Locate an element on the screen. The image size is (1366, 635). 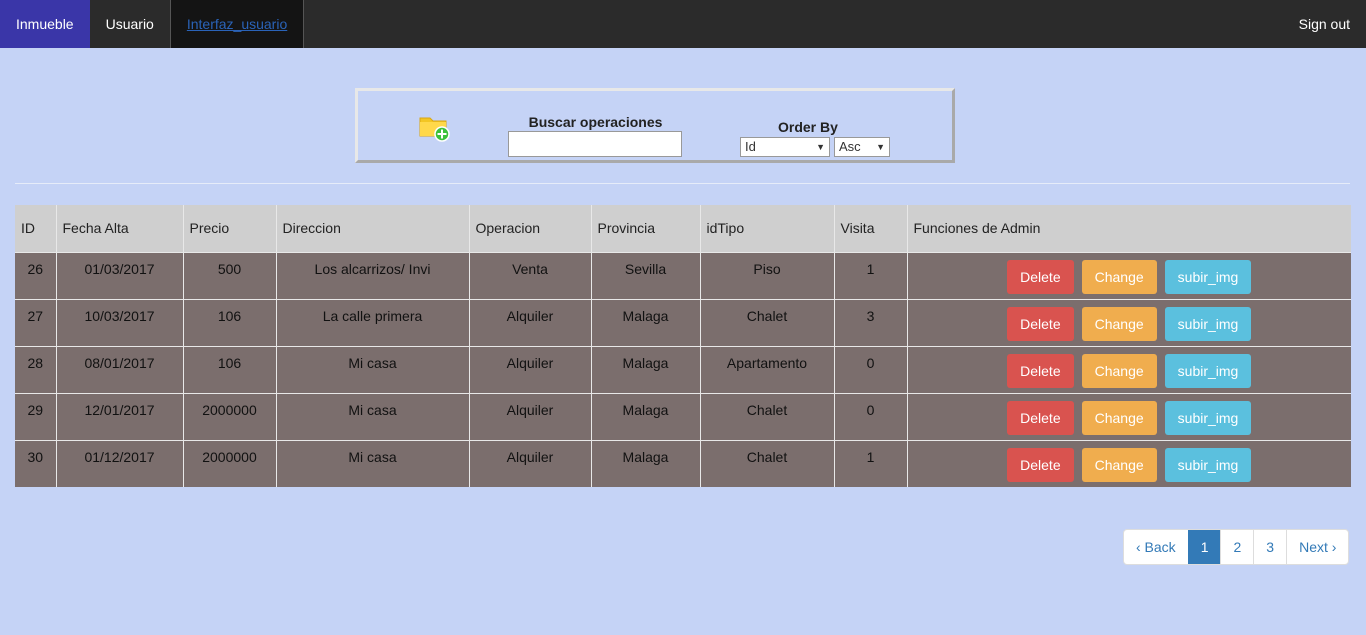
search-panel: Buscar operaciones Order By Id ▼ Asc ▼ is located at coordinates (655, 125).